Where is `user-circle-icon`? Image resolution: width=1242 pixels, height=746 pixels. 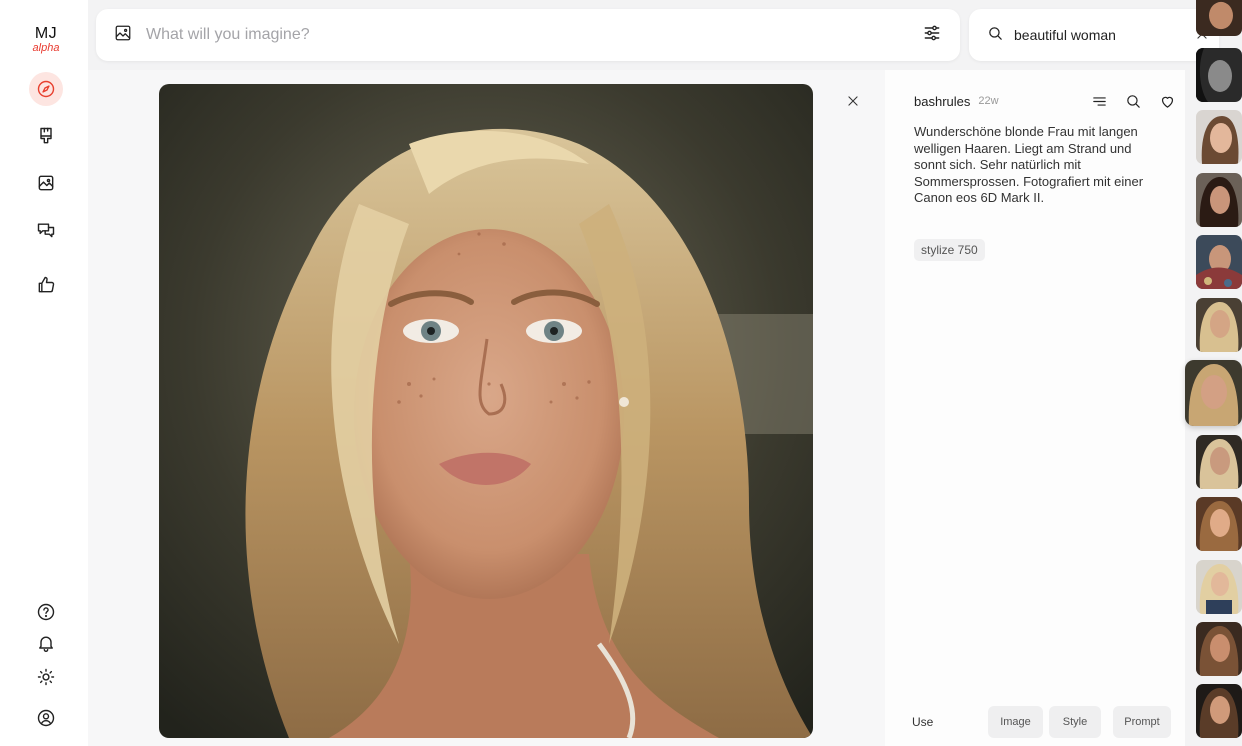 user-circle-icon is located at coordinates (46, 718).